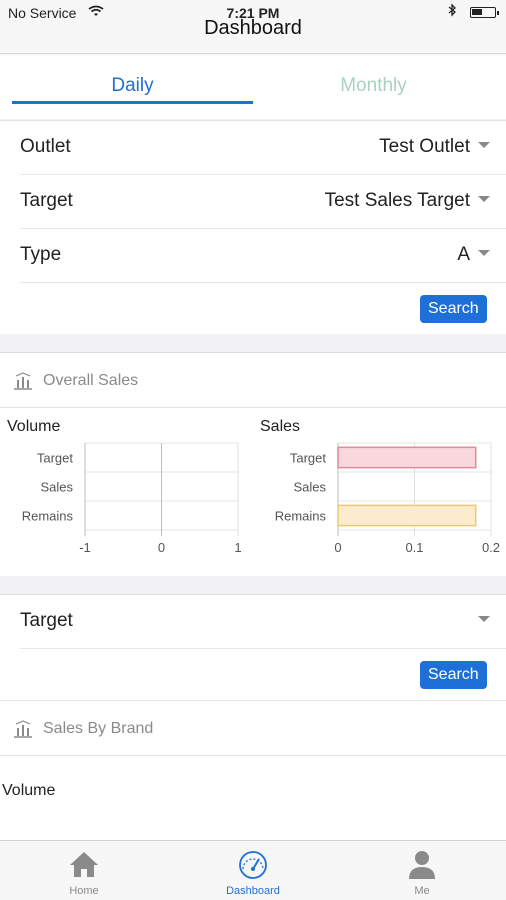 The width and height of the screenshot is (506, 900). I want to click on type-label: Type, so click(41, 254).